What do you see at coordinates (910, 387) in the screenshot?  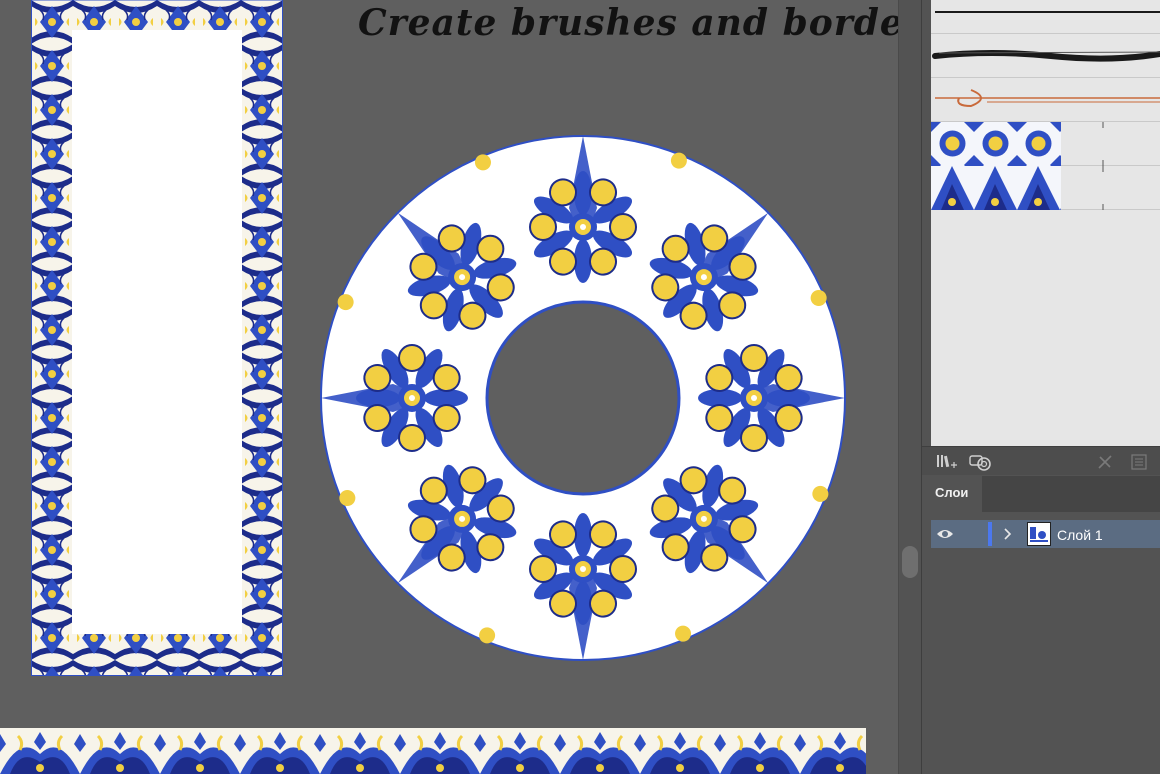 I see `panel-splitter` at bounding box center [910, 387].